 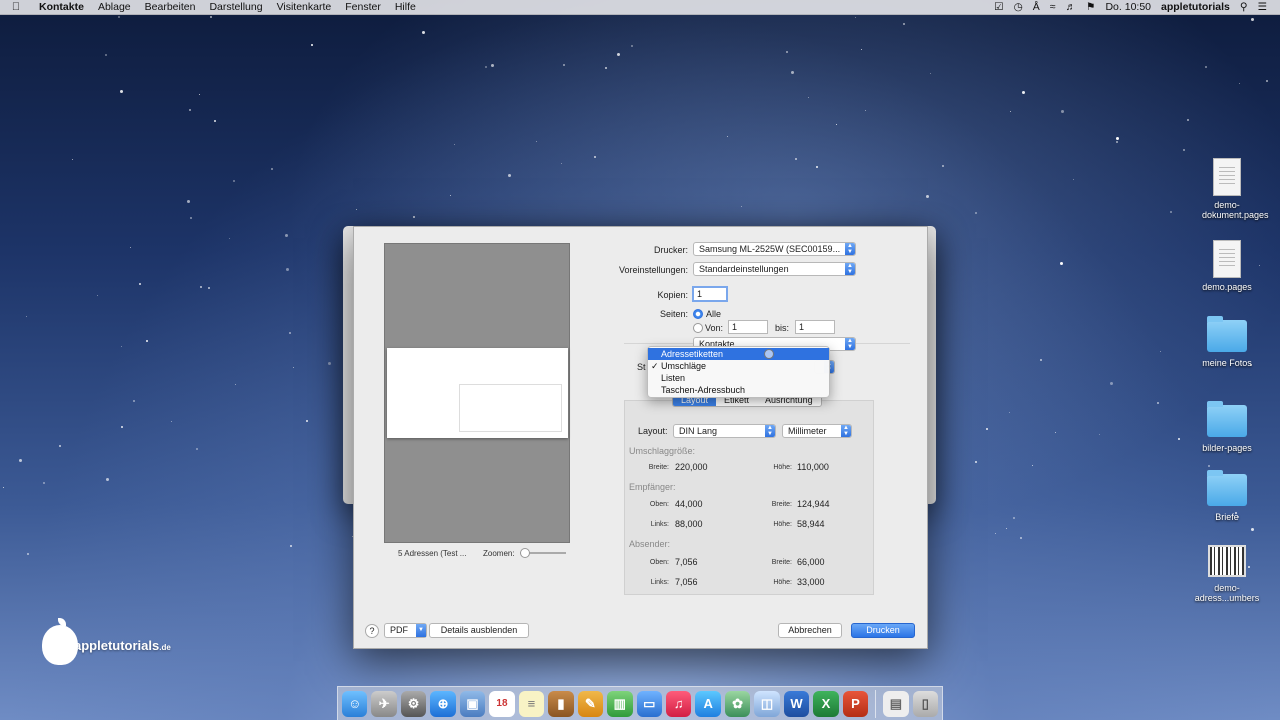 What do you see at coordinates (855, 703) in the screenshot?
I see `powerpoint-icon: P` at bounding box center [855, 703].